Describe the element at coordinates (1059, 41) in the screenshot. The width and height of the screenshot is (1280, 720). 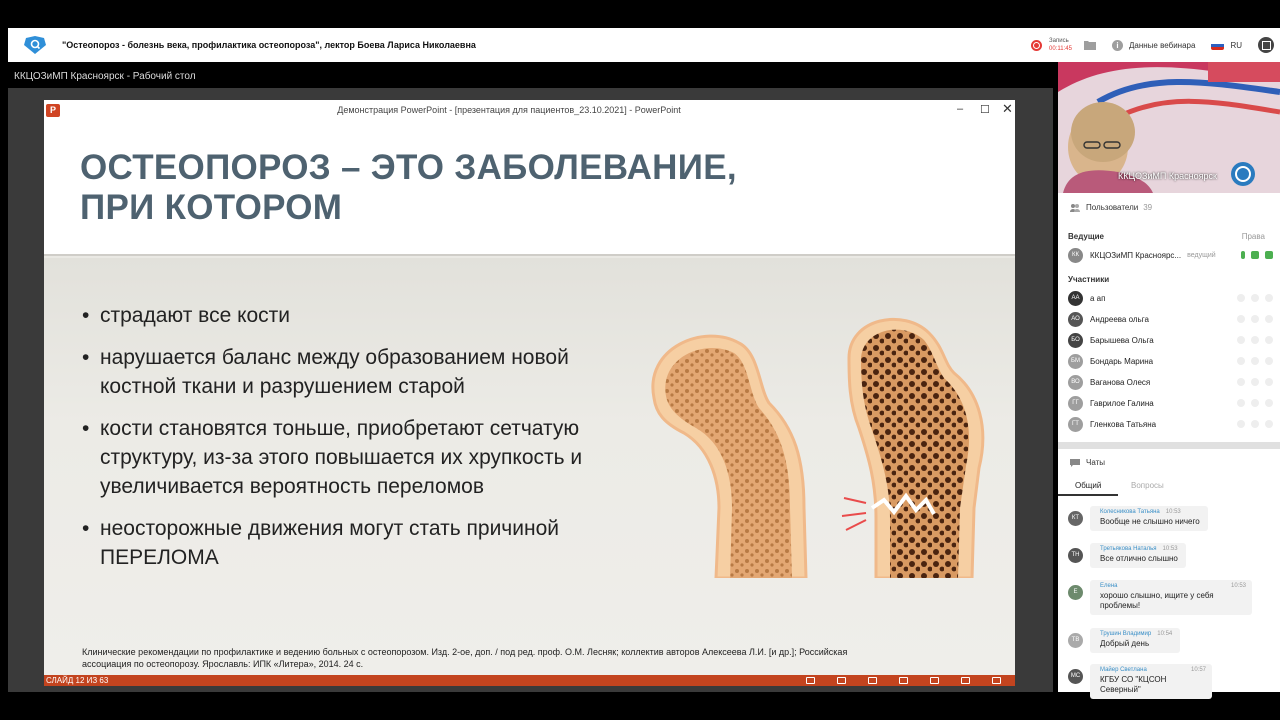
I see `record-label: Запись` at that location.